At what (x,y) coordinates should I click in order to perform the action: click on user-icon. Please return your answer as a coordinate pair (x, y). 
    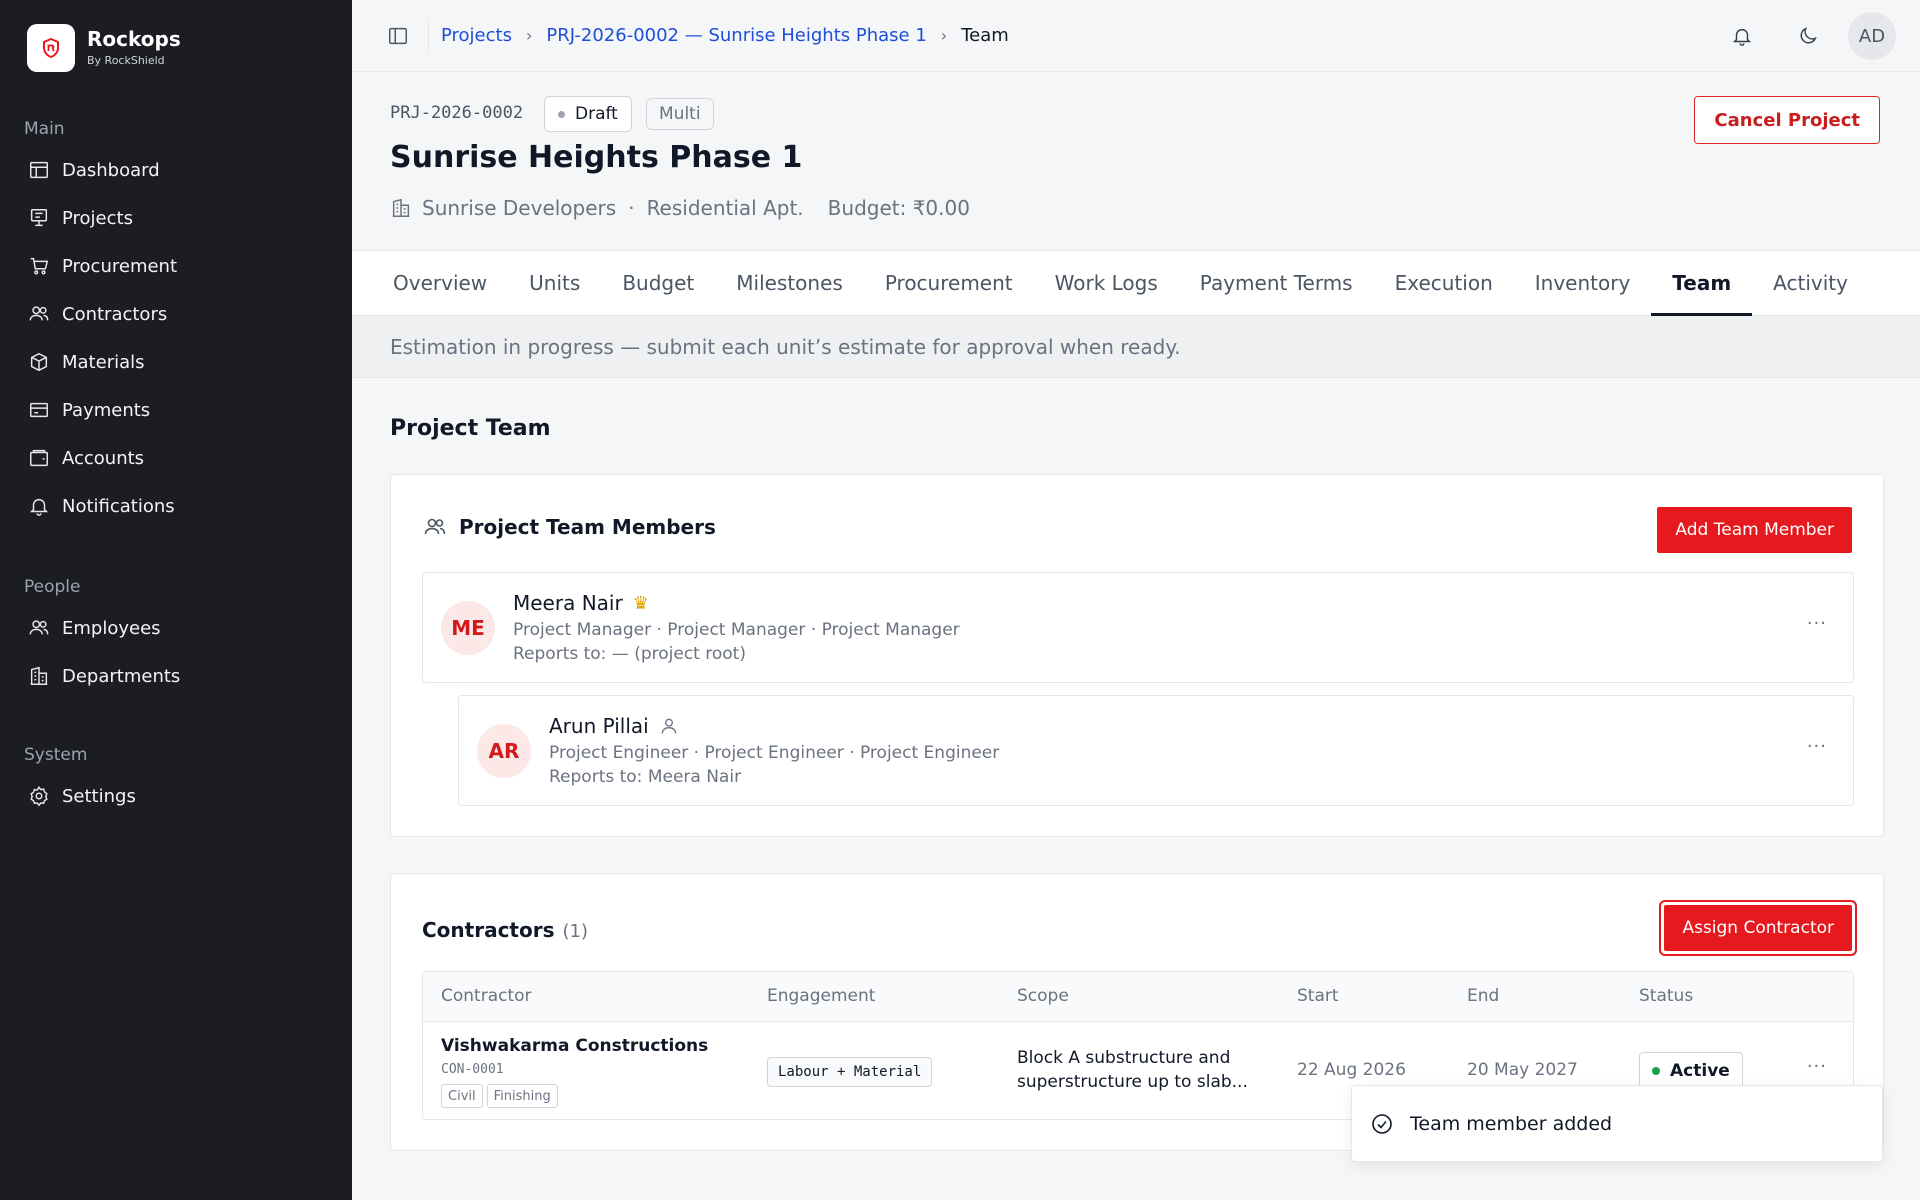
    Looking at the image, I should click on (669, 726).